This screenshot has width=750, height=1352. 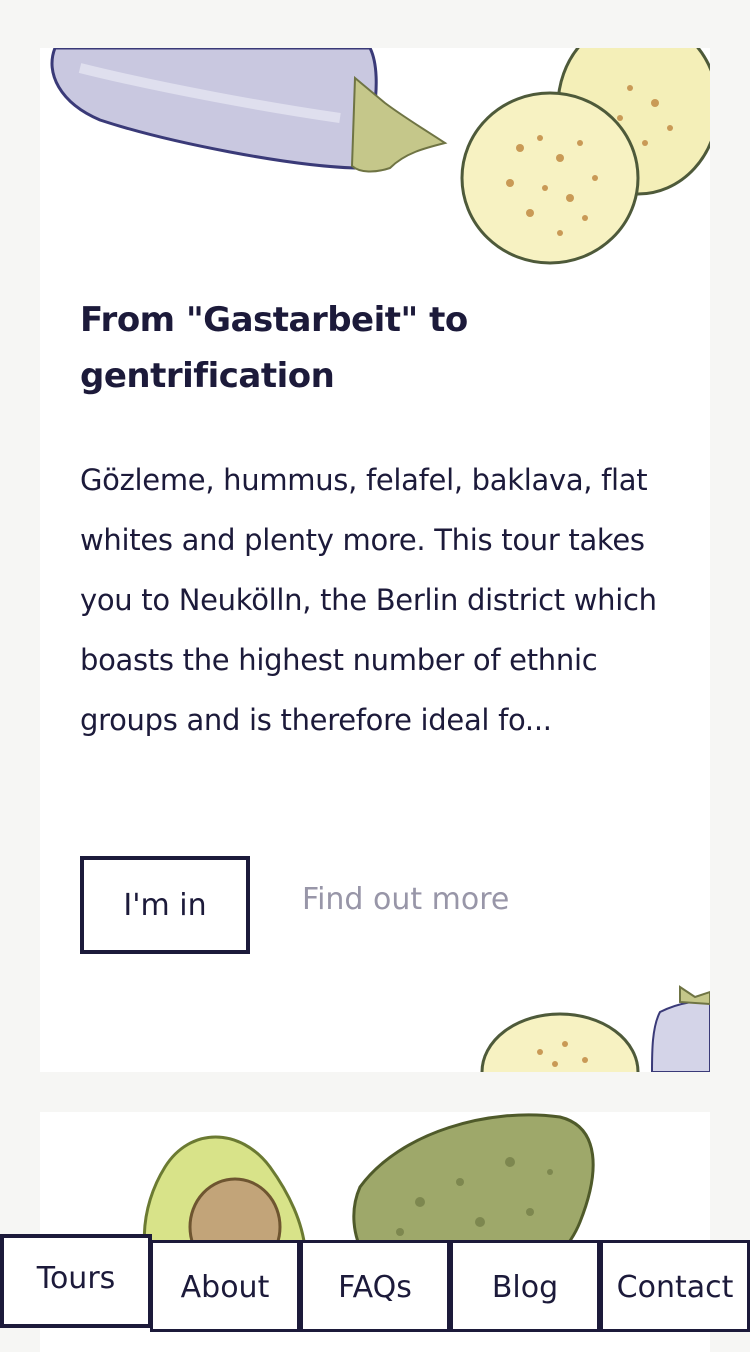 What do you see at coordinates (225, 1286) in the screenshot?
I see `nav-item-about: About` at bounding box center [225, 1286].